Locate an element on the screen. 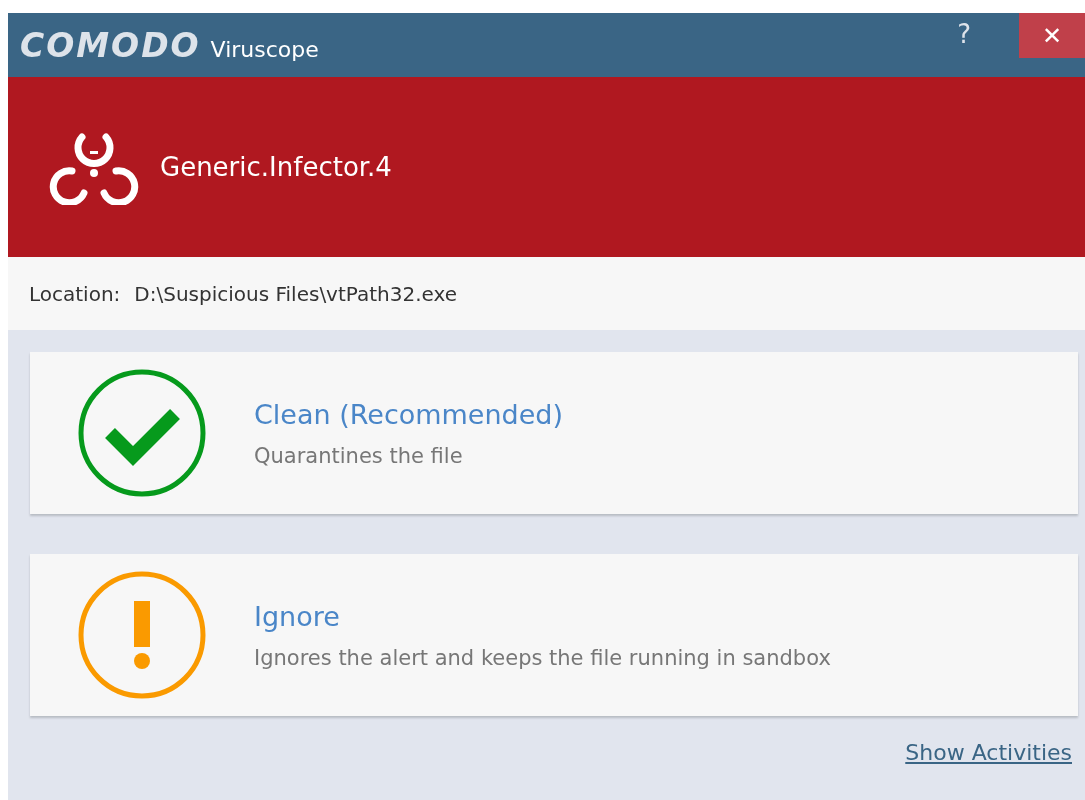 The width and height of the screenshot is (1085, 800). close-button: ✕ is located at coordinates (1052, 35).